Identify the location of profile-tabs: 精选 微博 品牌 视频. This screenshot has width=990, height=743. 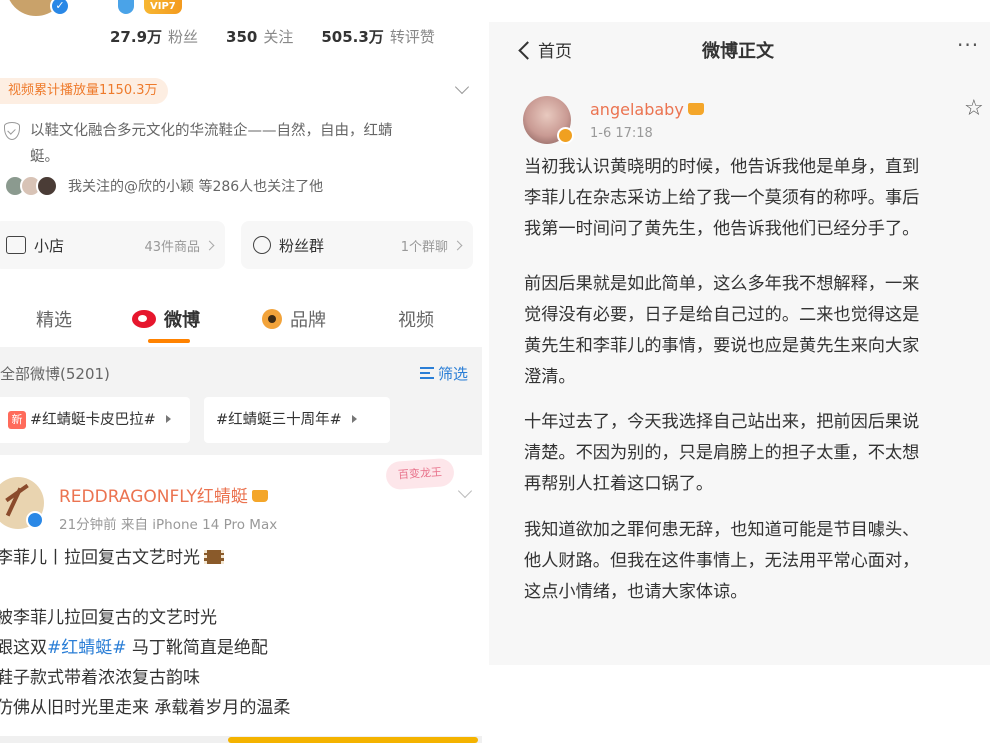
(241, 319).